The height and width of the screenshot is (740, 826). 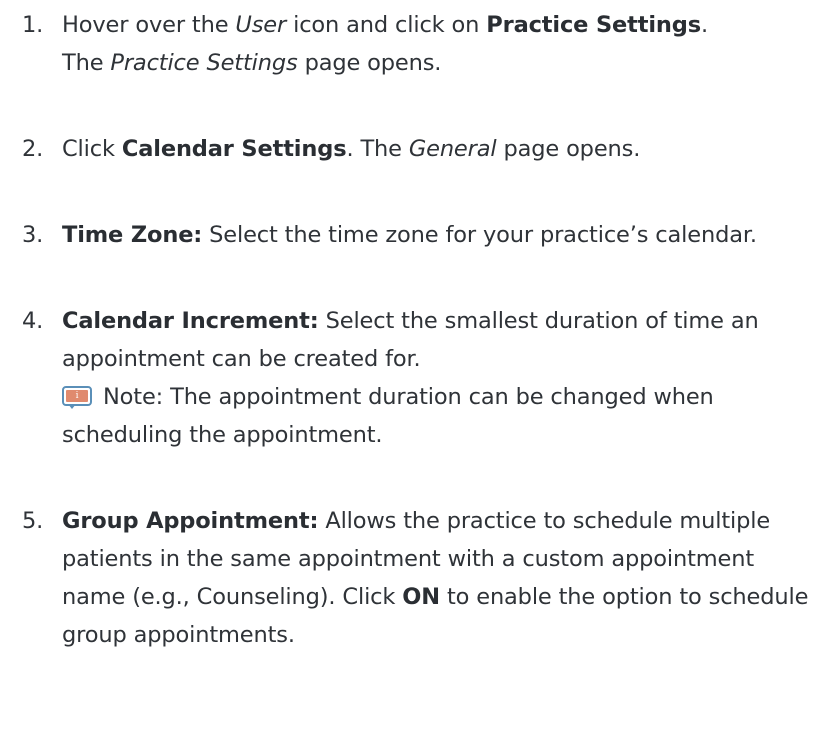 I want to click on note-icon-glyph: i, so click(x=77, y=396).